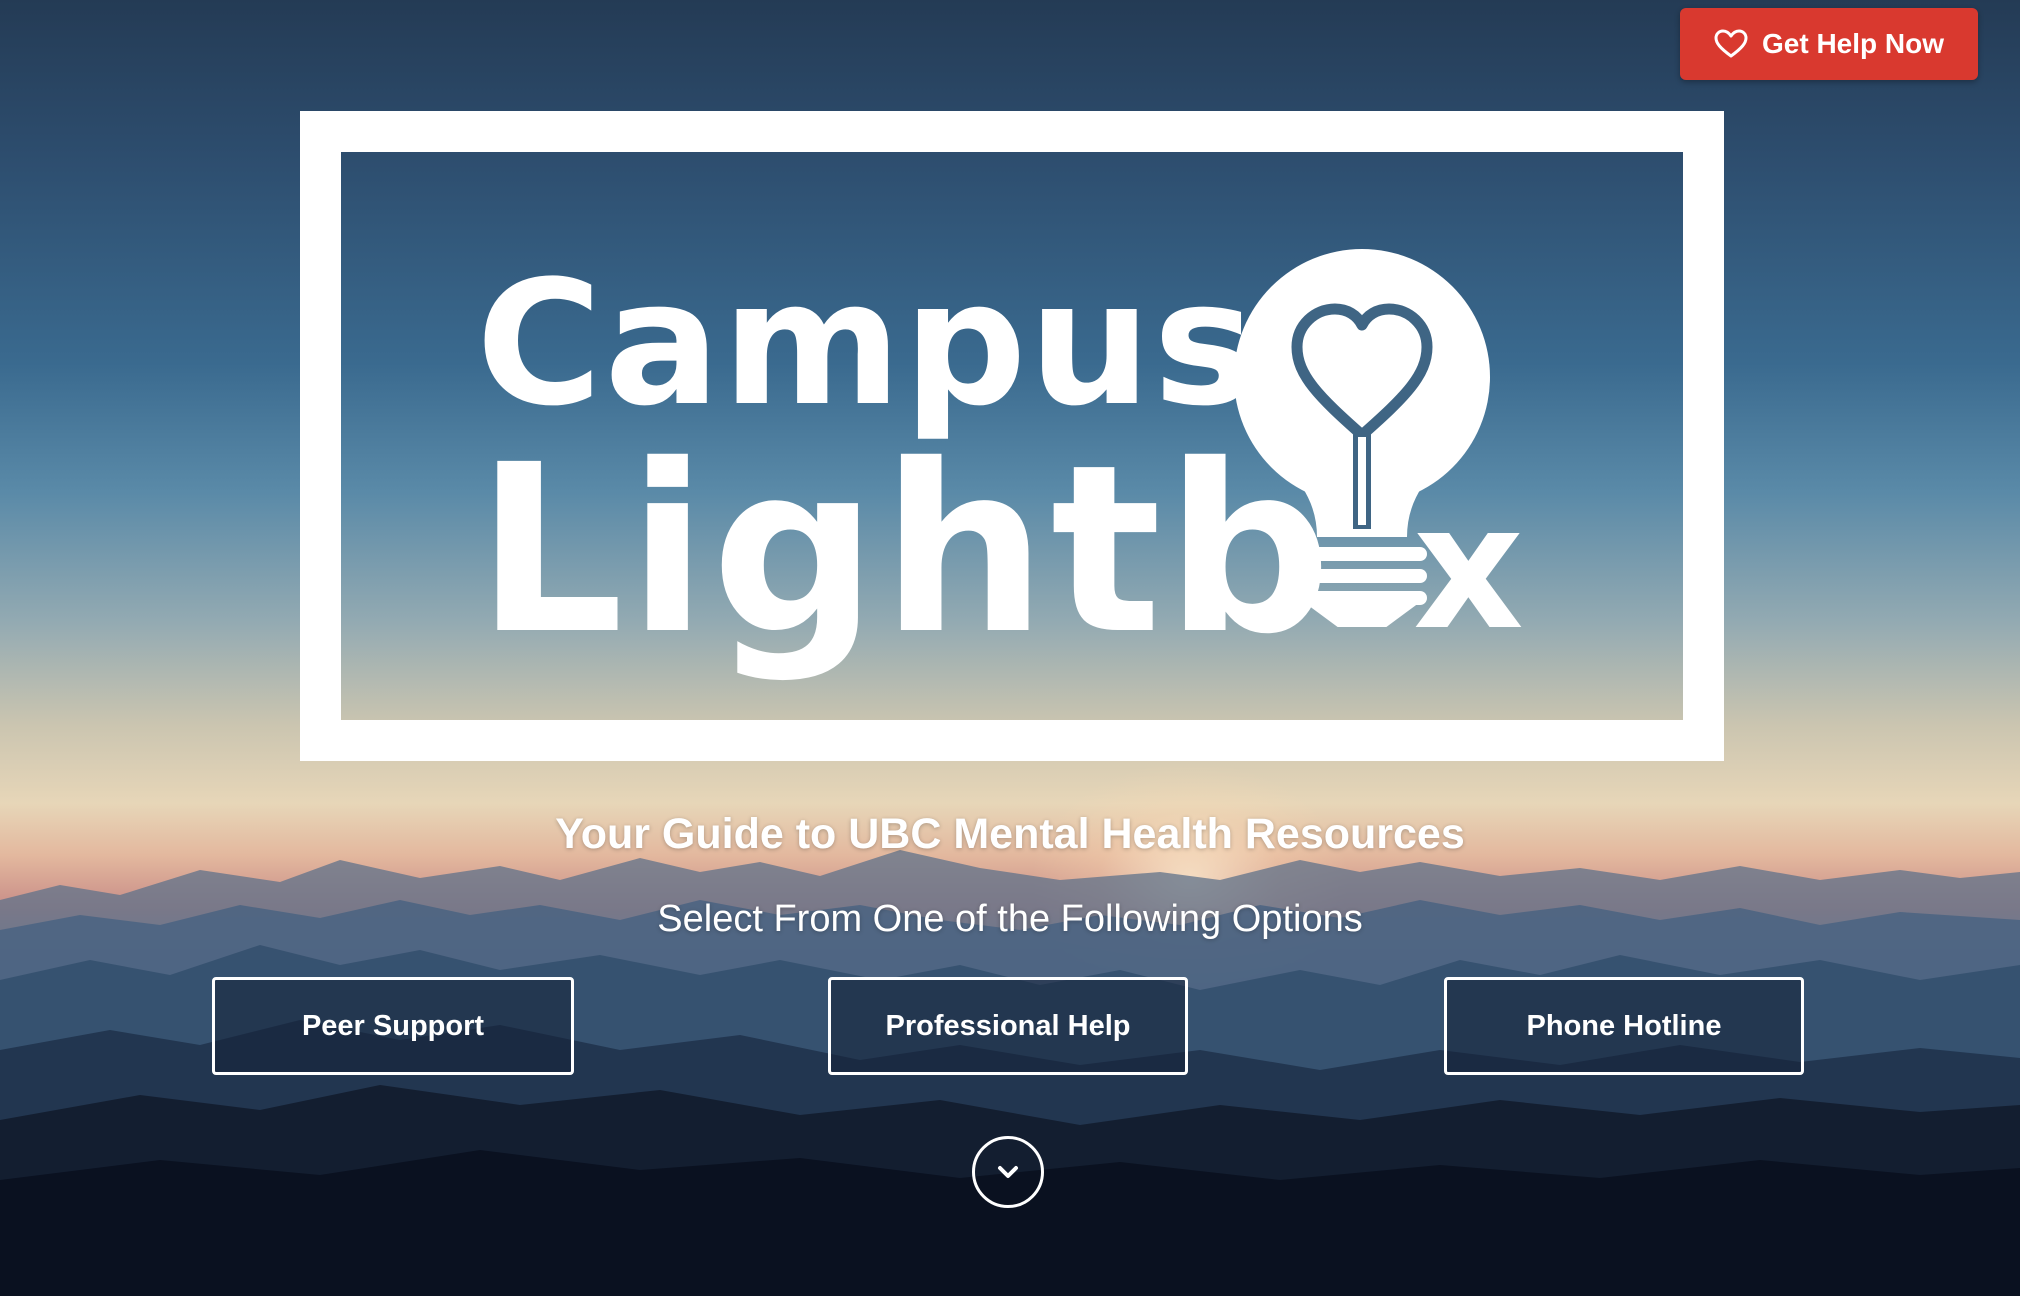 The height and width of the screenshot is (1296, 2020). I want to click on chevron-down-icon, so click(1008, 1172).